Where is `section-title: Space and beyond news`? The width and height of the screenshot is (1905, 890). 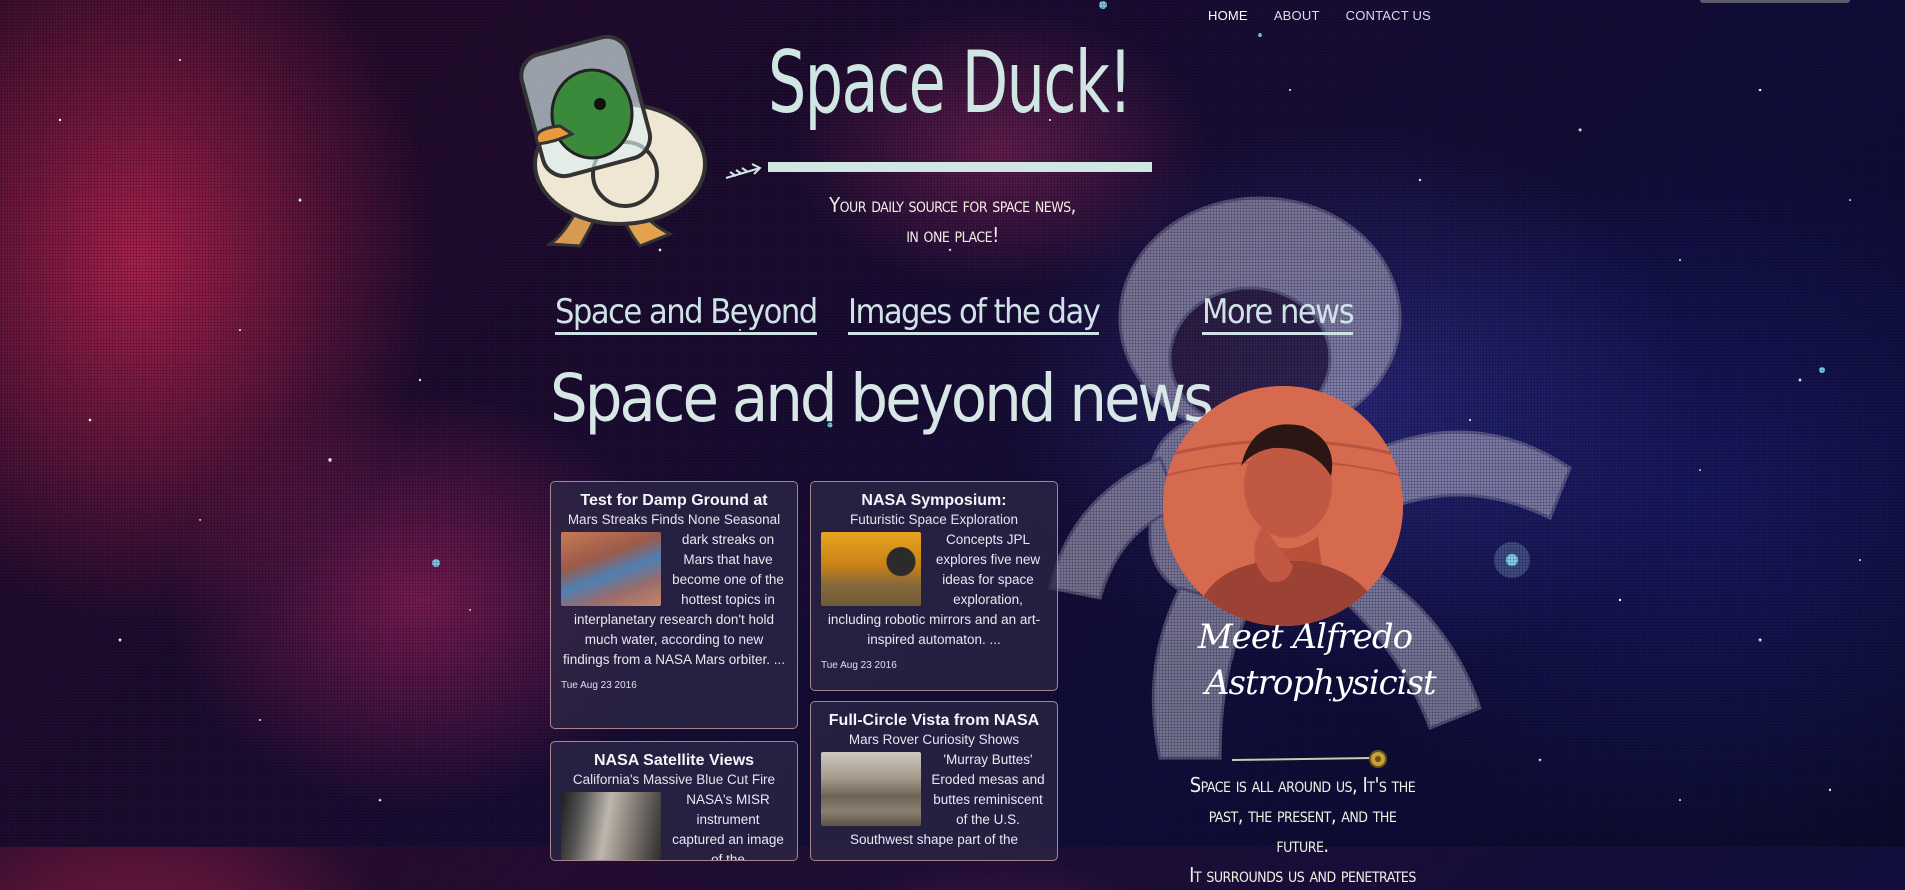
section-title: Space and beyond news is located at coordinates (882, 398).